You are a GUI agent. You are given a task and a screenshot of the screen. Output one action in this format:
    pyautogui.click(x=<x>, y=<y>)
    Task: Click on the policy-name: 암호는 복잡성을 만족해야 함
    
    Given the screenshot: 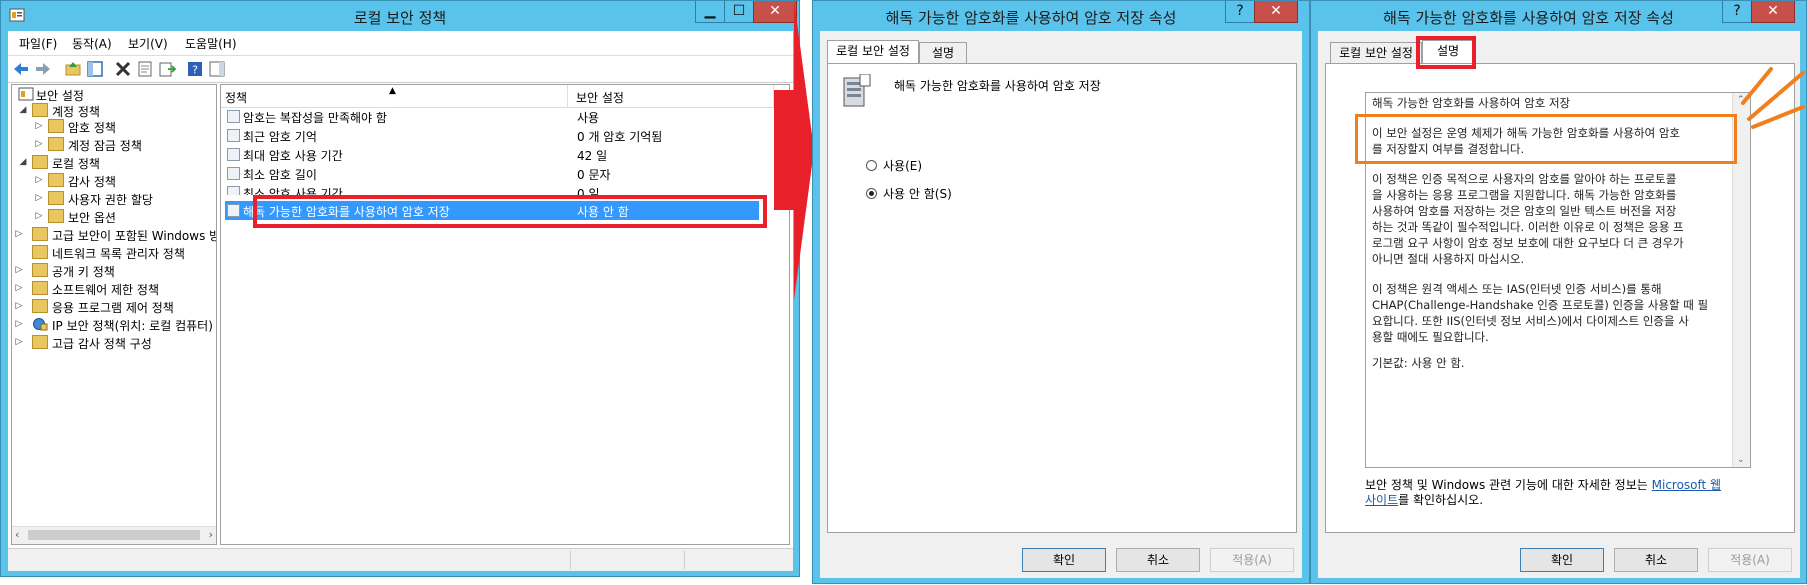 What is the action you would take?
    pyautogui.click(x=315, y=118)
    